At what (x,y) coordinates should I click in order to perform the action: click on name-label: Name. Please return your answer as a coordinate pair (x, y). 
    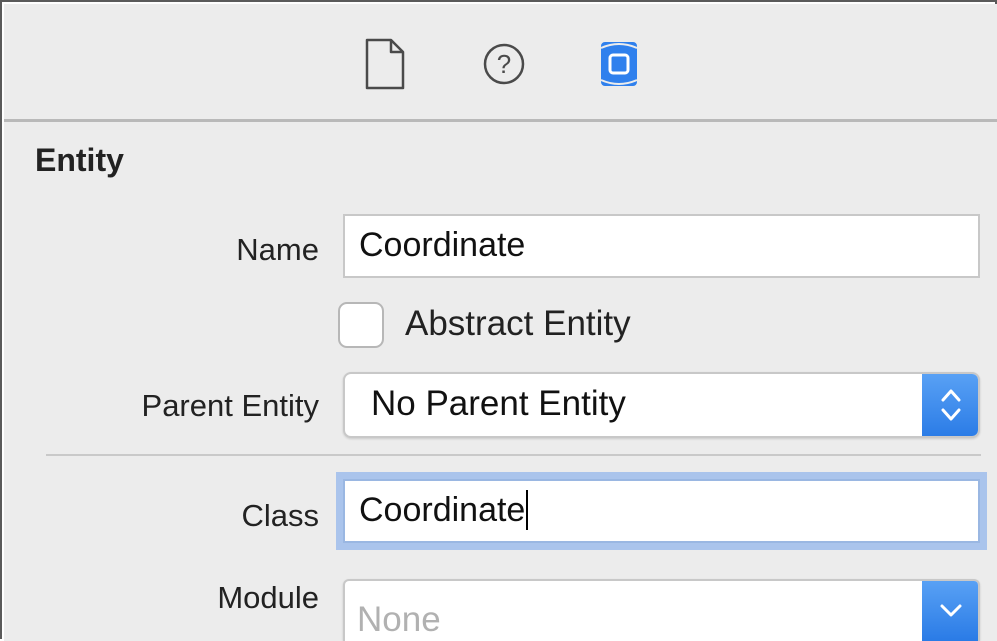
    Looking at the image, I should click on (277, 249).